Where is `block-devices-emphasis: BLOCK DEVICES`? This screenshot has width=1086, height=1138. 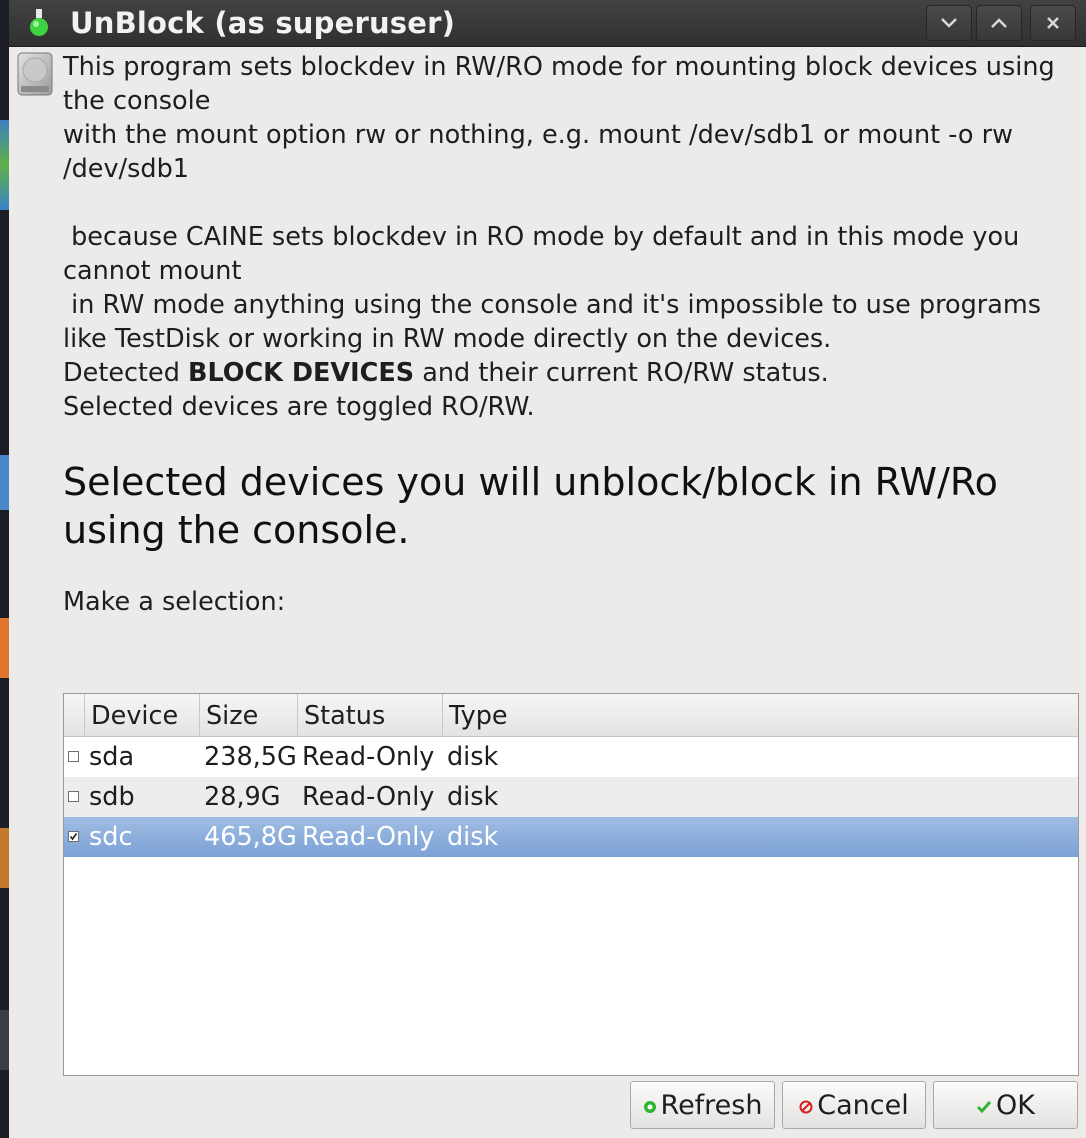 block-devices-emphasis: BLOCK DEVICES is located at coordinates (301, 373).